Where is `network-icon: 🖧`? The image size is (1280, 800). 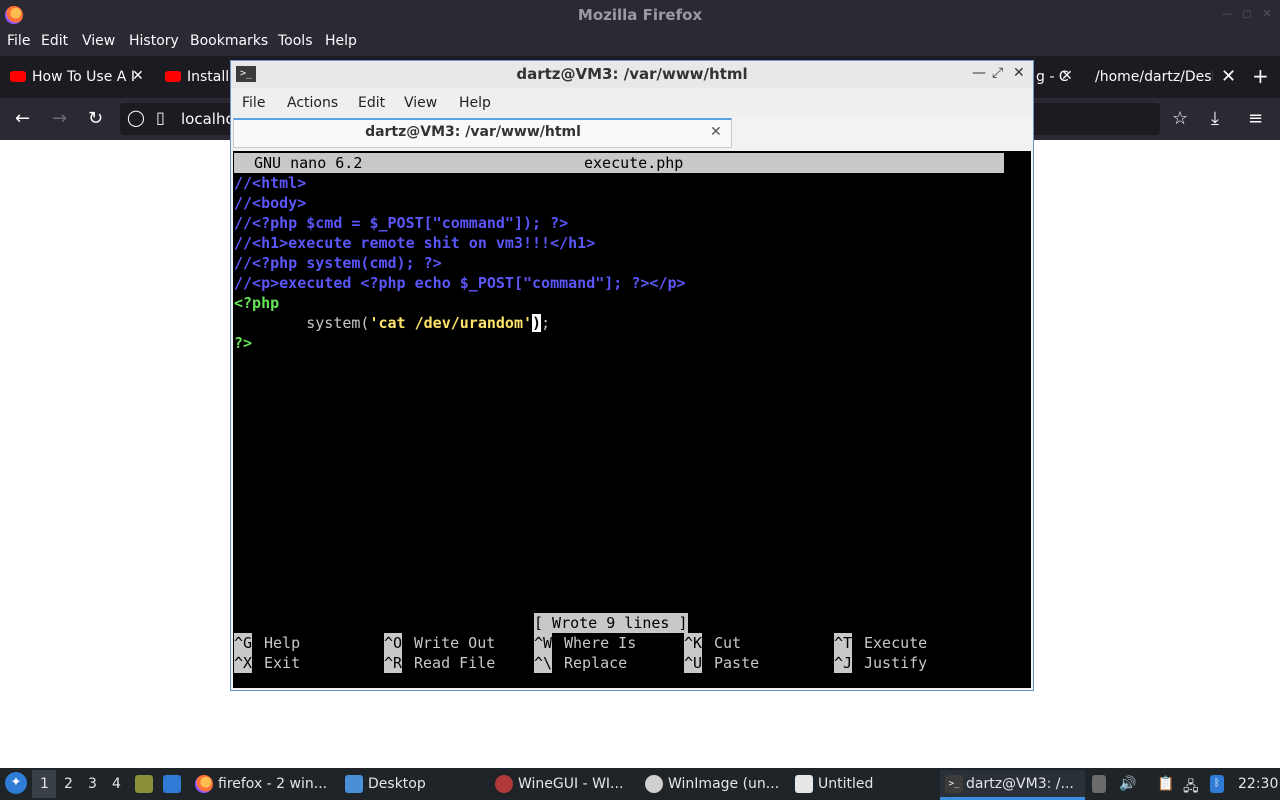
network-icon: 🖧 is located at coordinates (1191, 788).